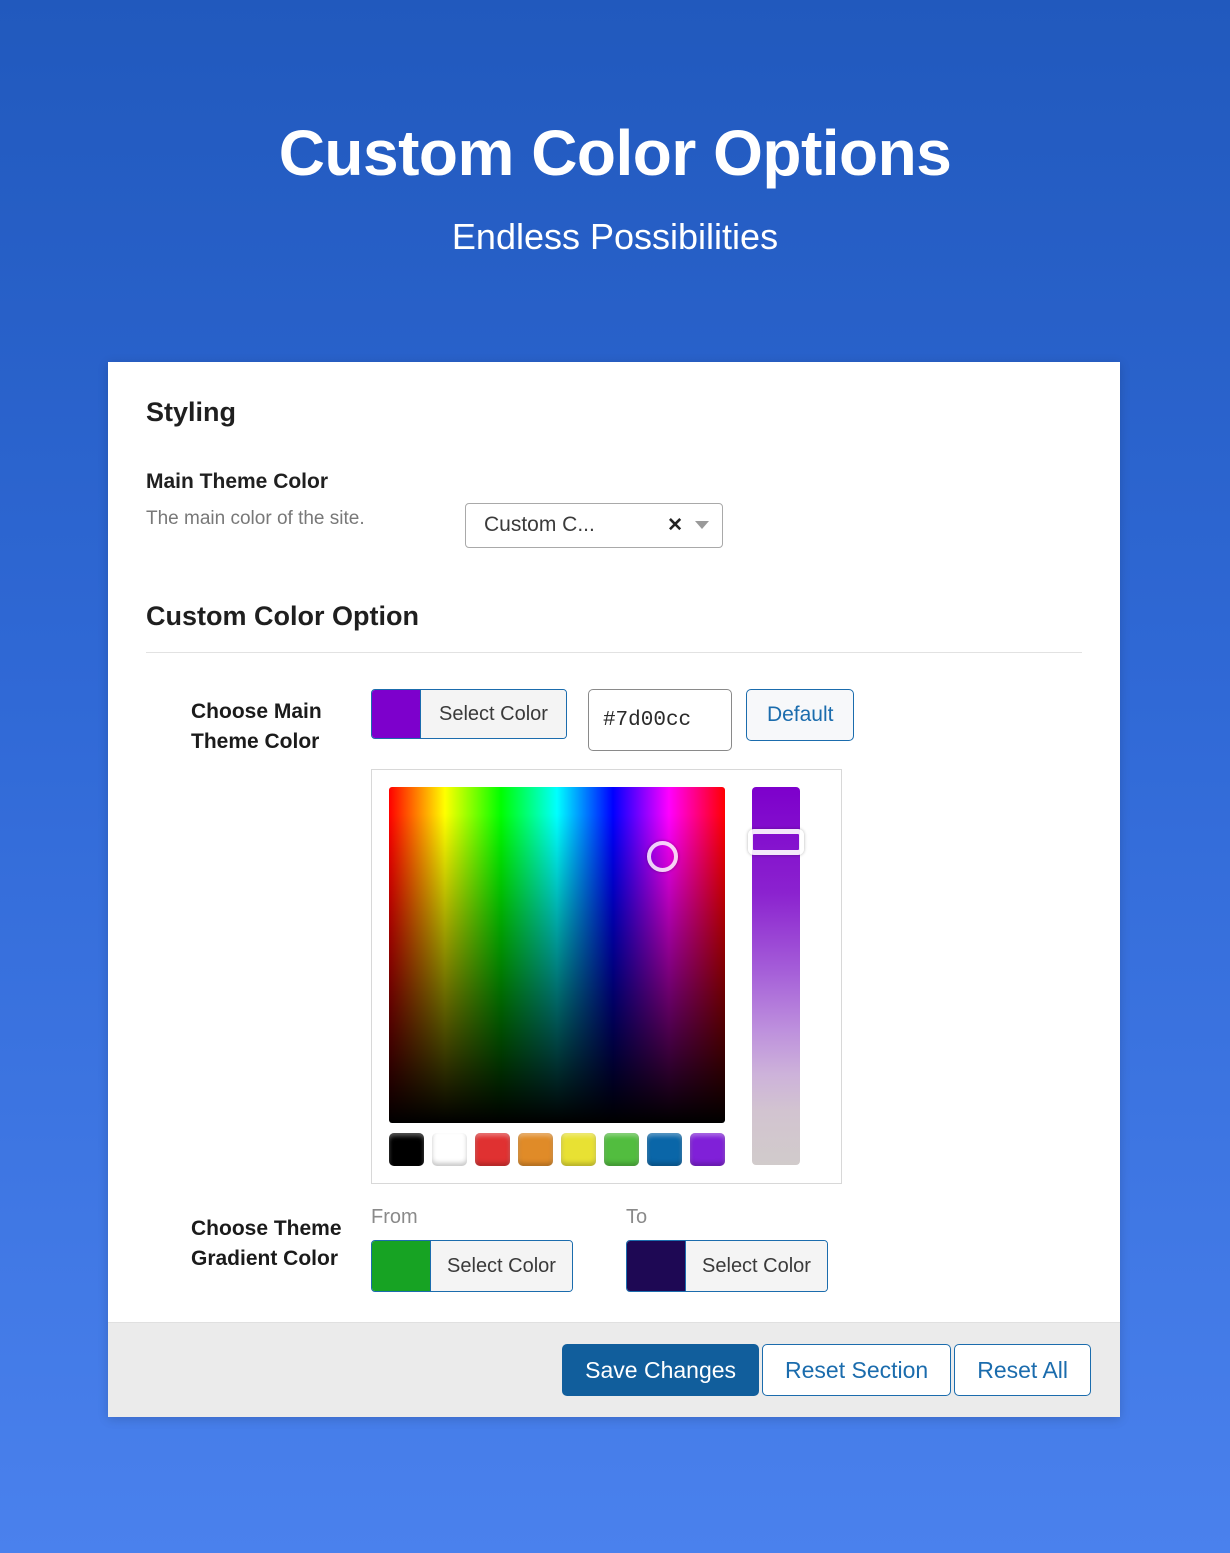 The width and height of the screenshot is (1230, 1553). Describe the element at coordinates (493, 714) in the screenshot. I see `main-theme-select-color-label: Select Color` at that location.